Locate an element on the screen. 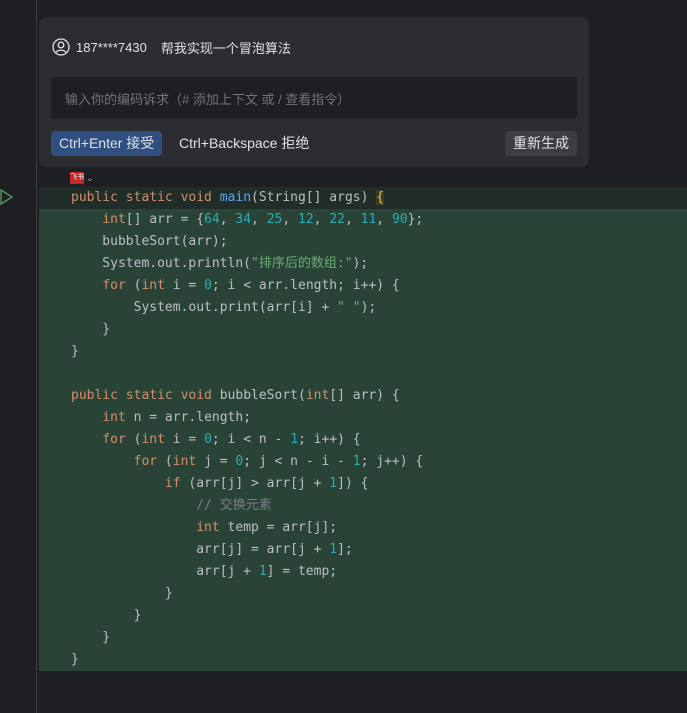  code-token: 25 is located at coordinates (274, 219).